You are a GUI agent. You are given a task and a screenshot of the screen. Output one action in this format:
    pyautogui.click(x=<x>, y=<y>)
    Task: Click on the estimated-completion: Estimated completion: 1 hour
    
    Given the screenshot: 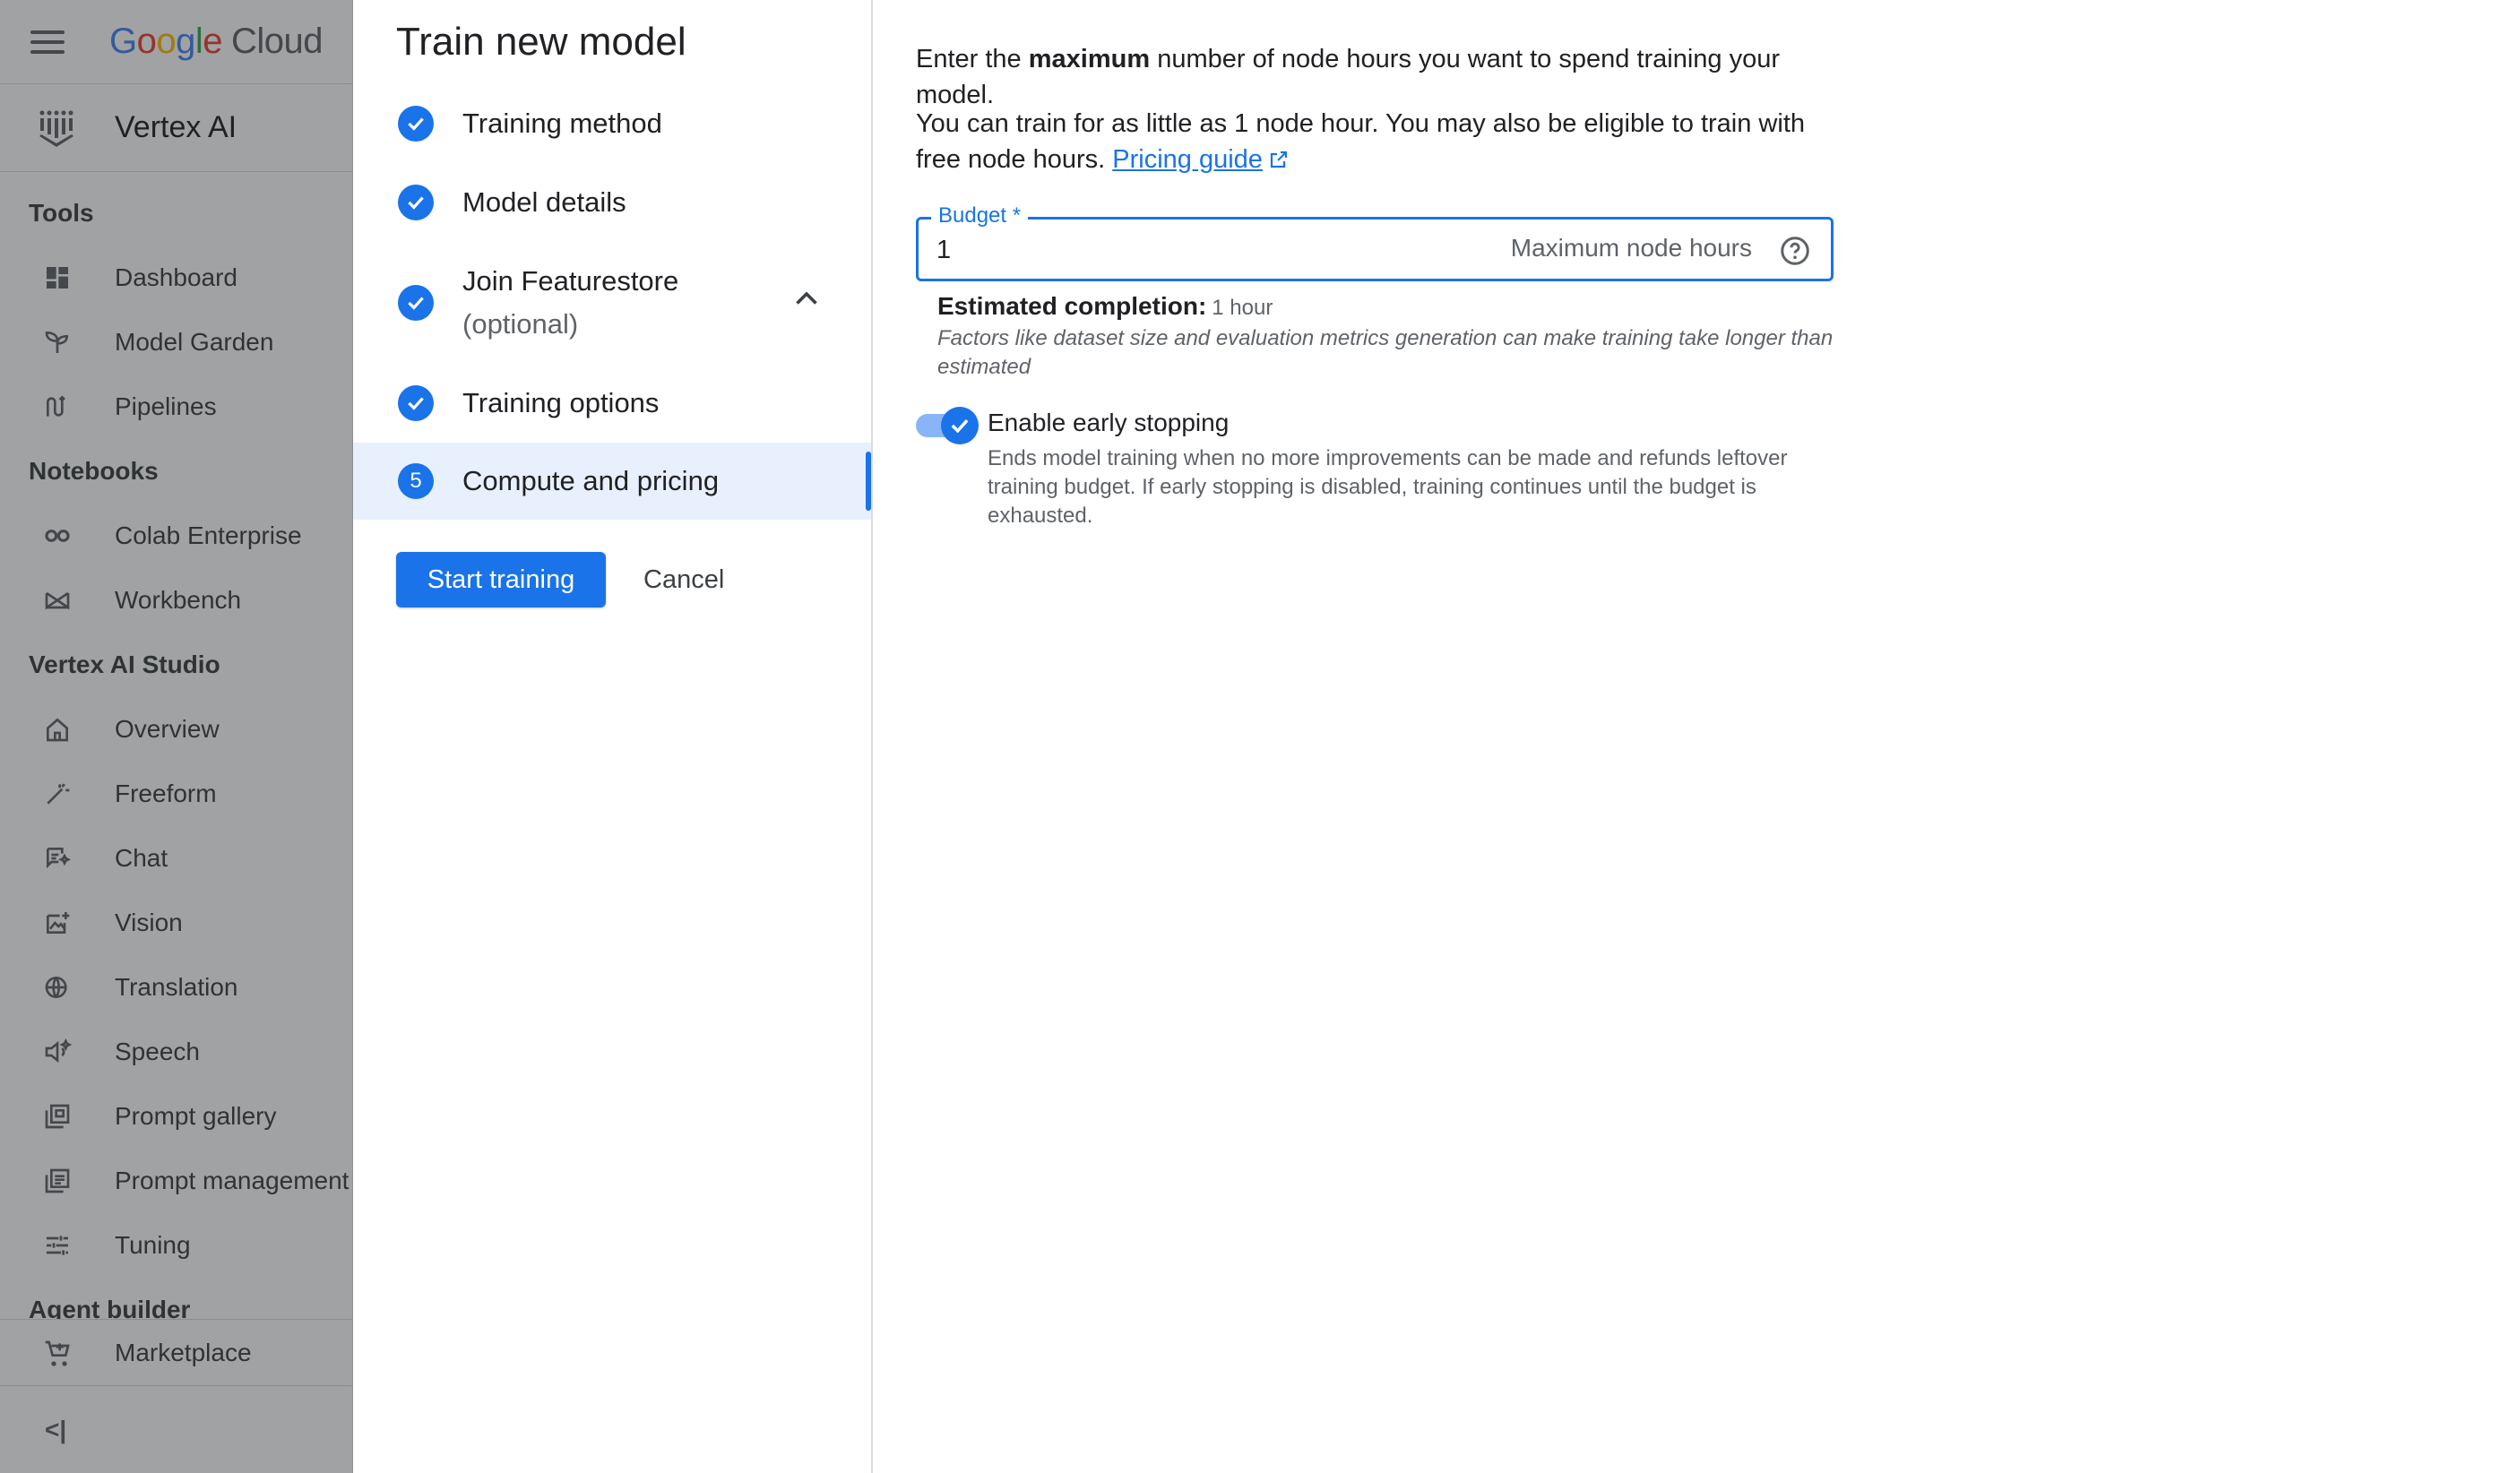 What is the action you would take?
    pyautogui.click(x=1105, y=306)
    